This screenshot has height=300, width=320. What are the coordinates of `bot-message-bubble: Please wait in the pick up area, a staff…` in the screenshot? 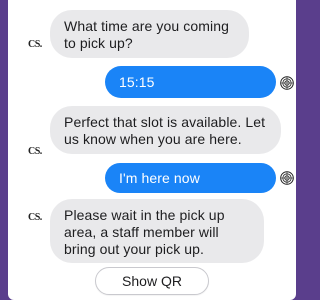 It's located at (157, 231).